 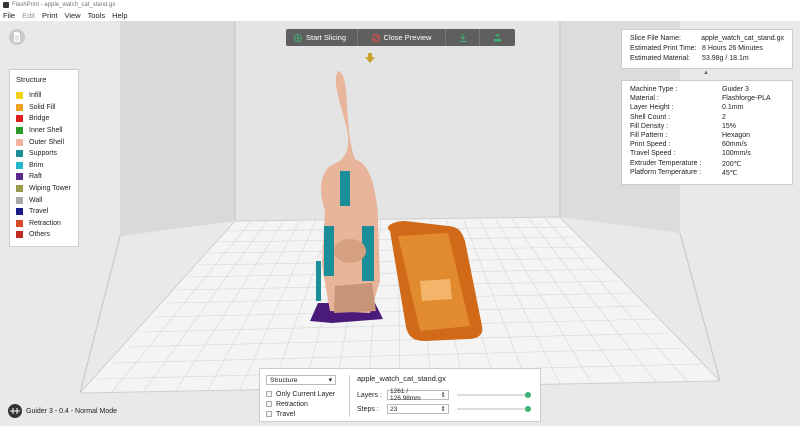 What do you see at coordinates (15, 411) in the screenshot?
I see `printer-icon` at bounding box center [15, 411].